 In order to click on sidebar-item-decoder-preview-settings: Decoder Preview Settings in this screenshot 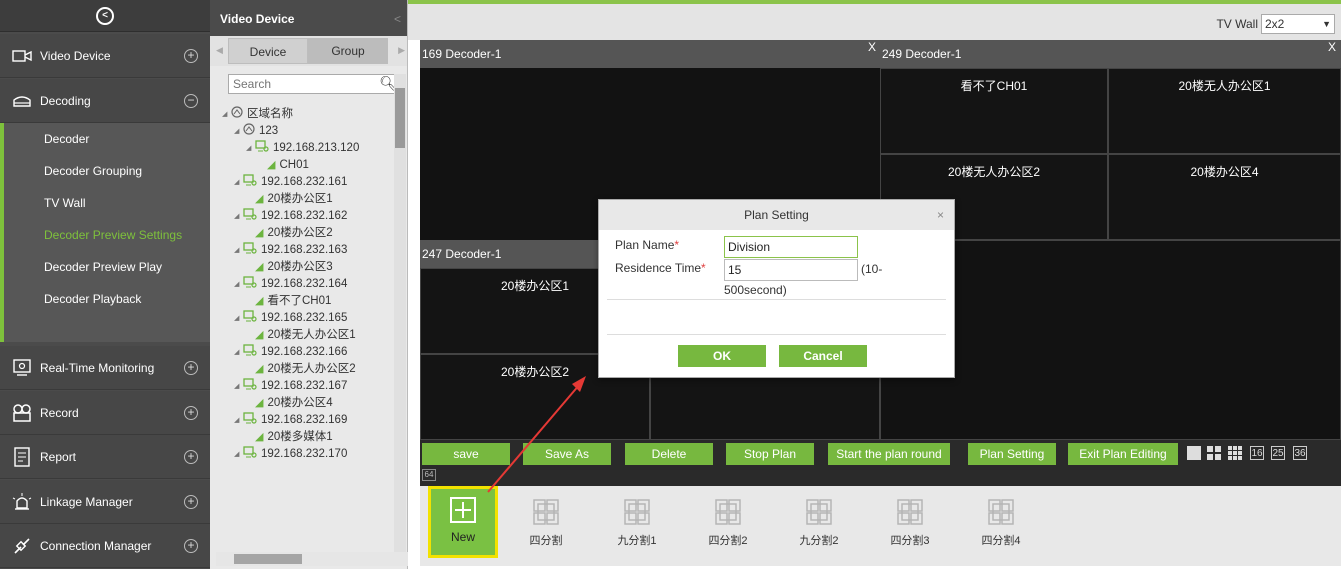, I will do `click(107, 235)`.